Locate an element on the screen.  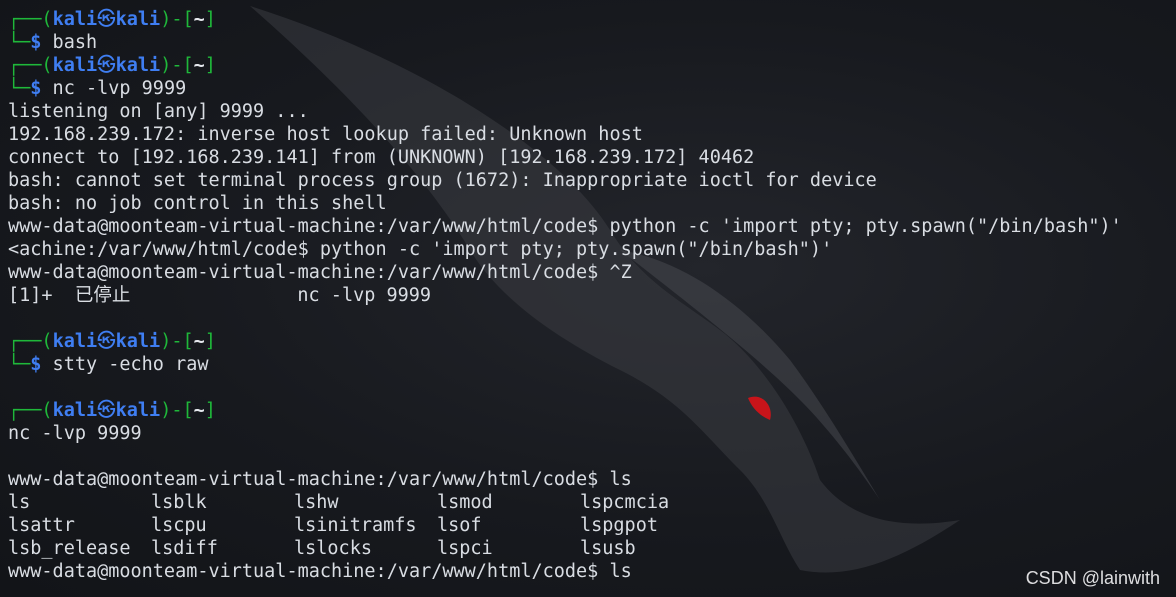
ls-output-row: lsattr lscpu lsinitramfs lsof lspgpot is located at coordinates (592, 525).